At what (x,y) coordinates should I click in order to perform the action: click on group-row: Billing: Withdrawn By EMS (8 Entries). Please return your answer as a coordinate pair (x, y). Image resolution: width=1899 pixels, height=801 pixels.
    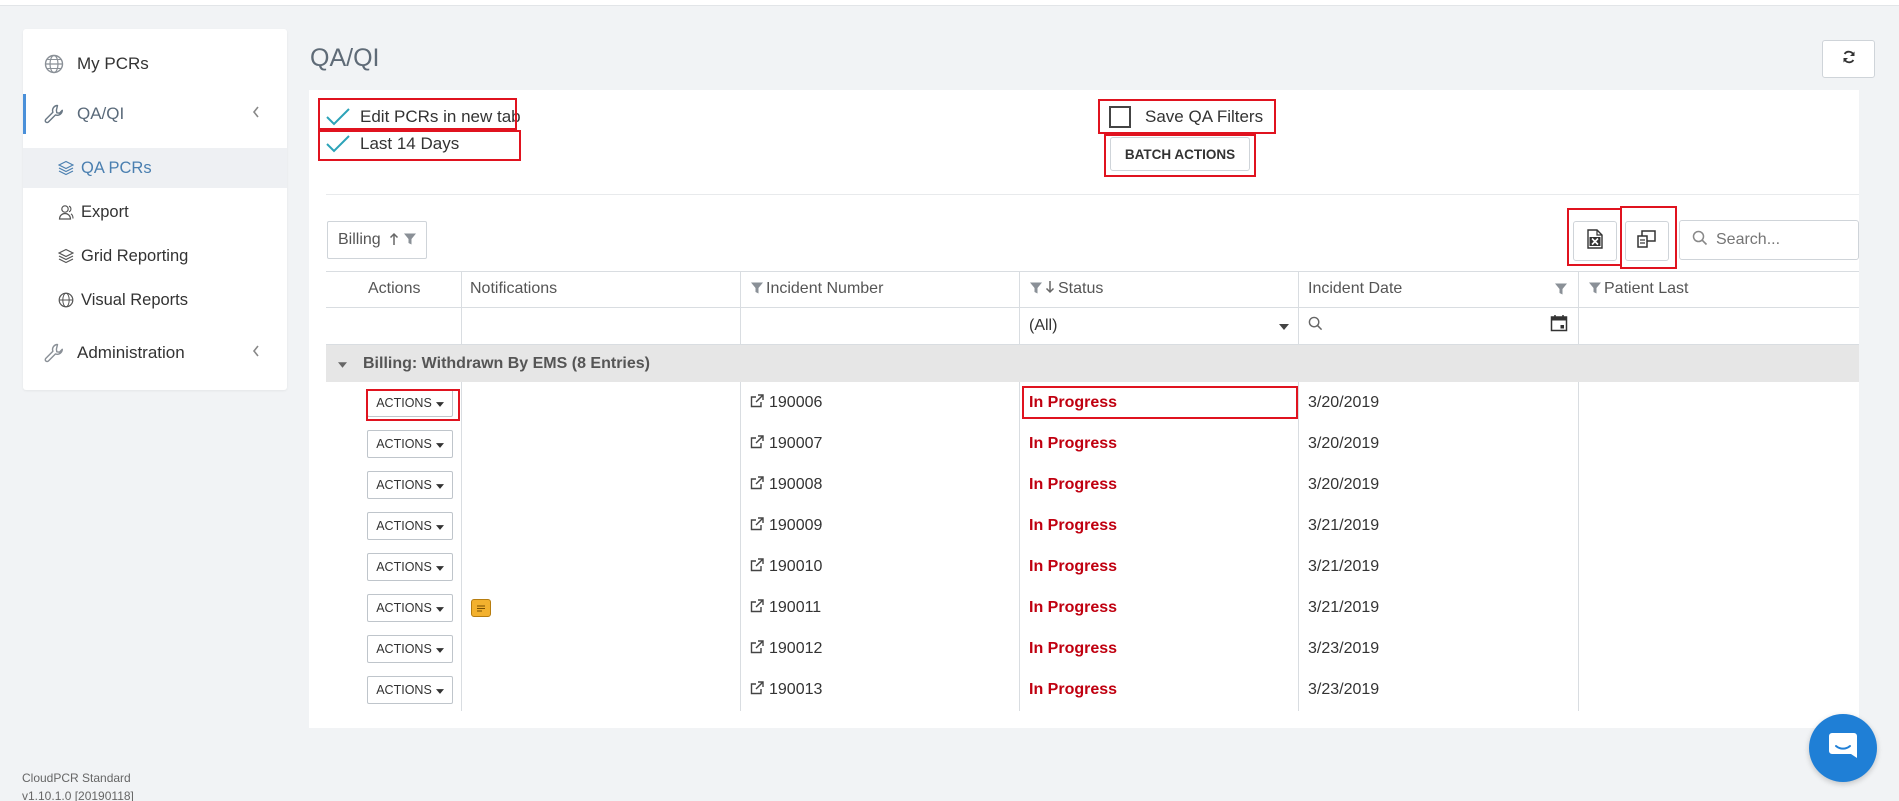
    Looking at the image, I should click on (1092, 363).